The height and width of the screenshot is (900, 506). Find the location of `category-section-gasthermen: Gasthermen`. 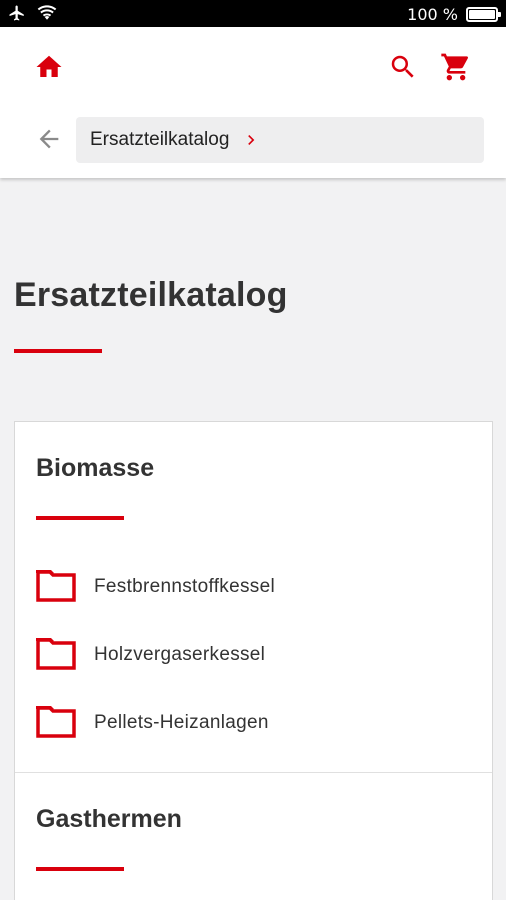

category-section-gasthermen: Gasthermen is located at coordinates (253, 836).